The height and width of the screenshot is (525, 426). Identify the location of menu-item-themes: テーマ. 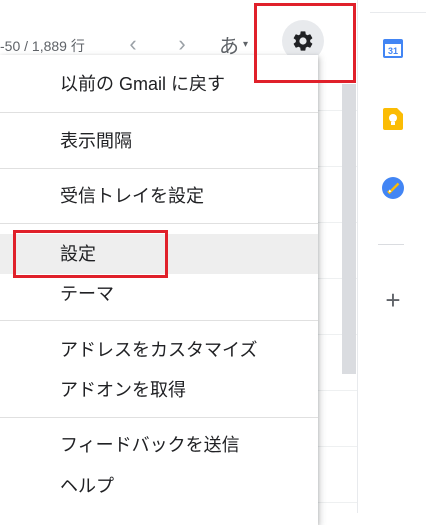
(159, 294).